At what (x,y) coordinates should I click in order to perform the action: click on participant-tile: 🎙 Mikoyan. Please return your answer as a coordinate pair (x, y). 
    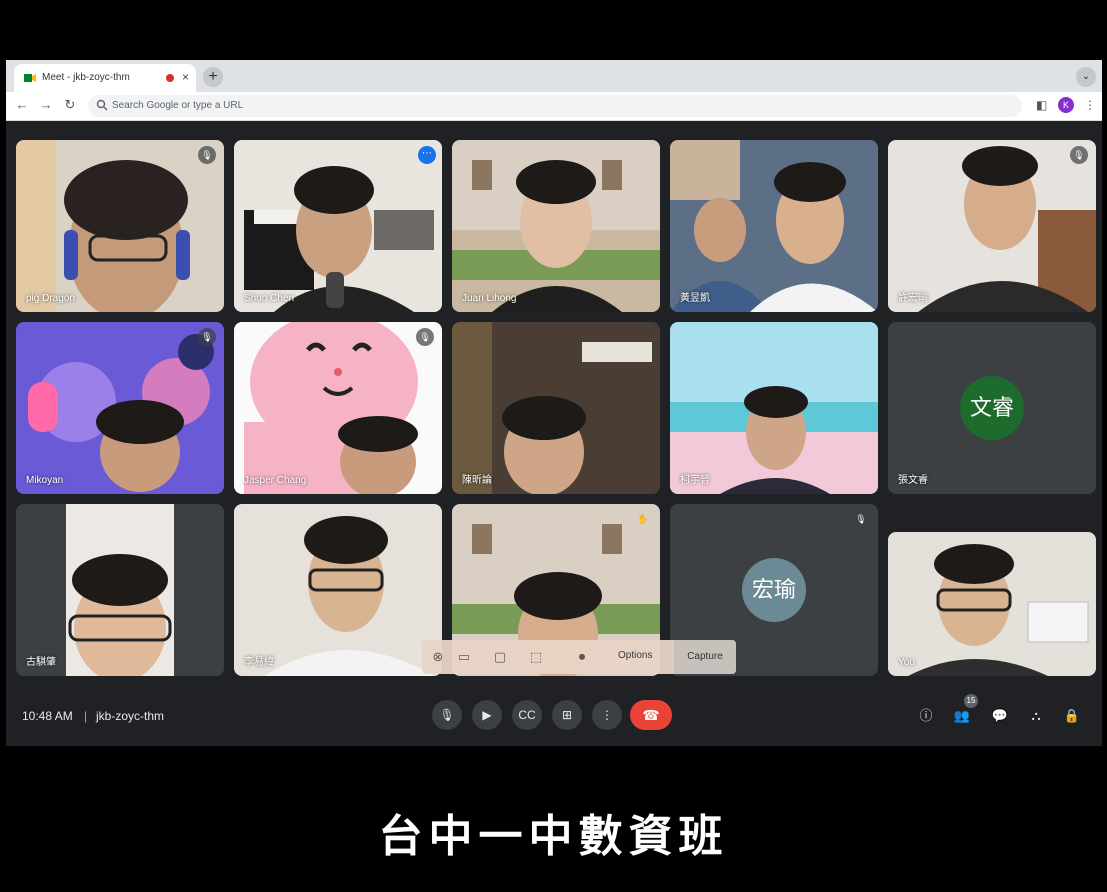
    Looking at the image, I should click on (120, 408).